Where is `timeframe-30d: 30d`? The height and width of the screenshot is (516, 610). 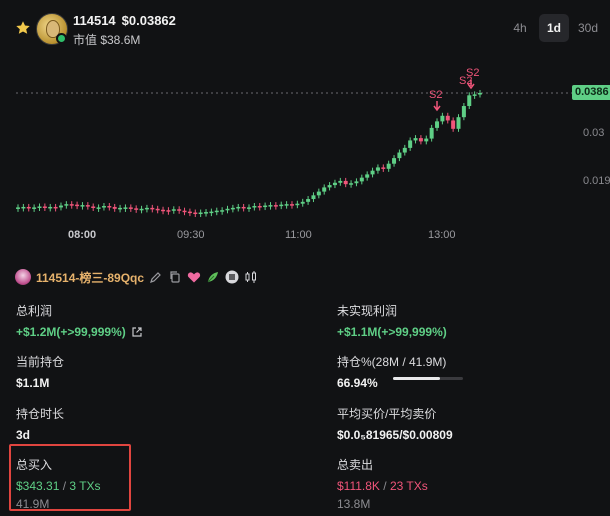
timeframe-30d: 30d is located at coordinates (588, 28).